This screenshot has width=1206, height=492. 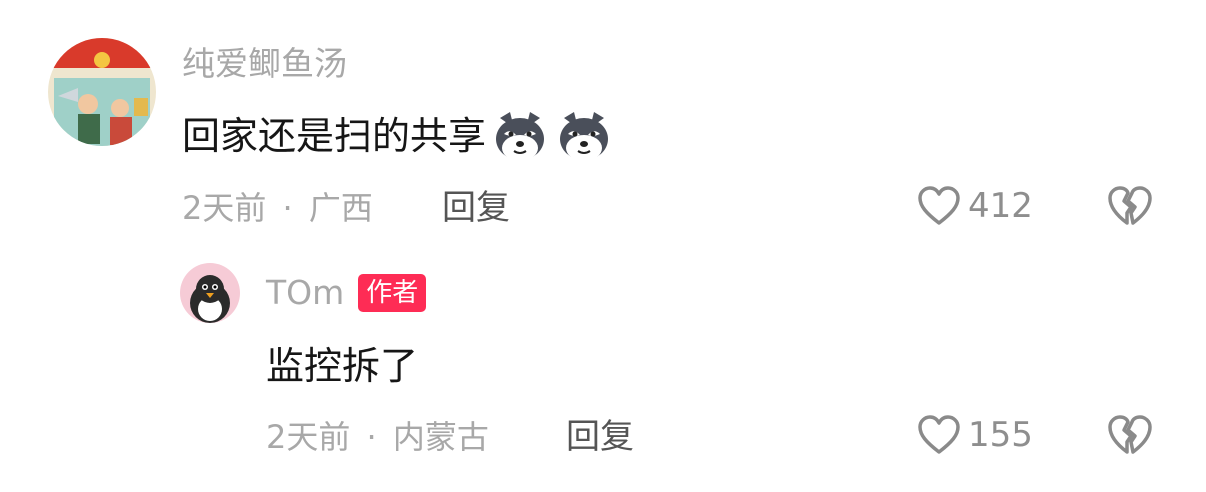 I want to click on comment-location: 广西, so click(x=340, y=208).